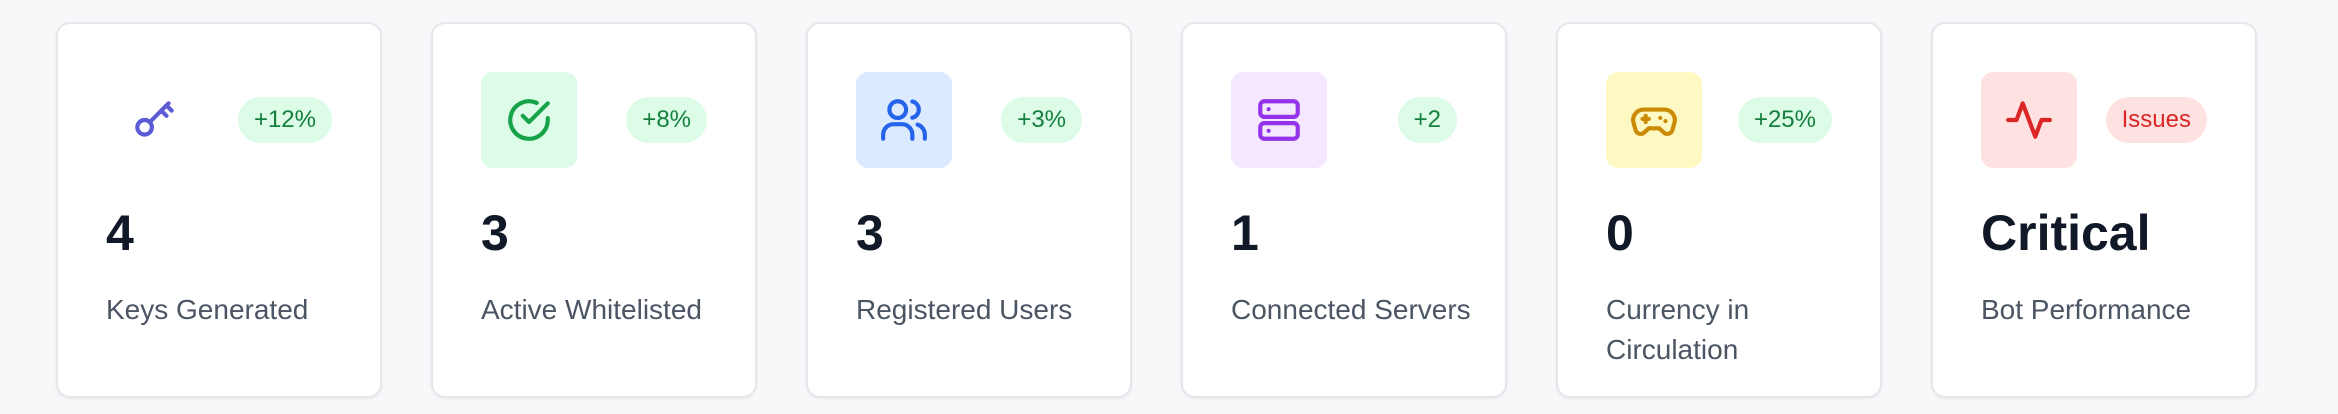 This screenshot has width=2338, height=414. Describe the element at coordinates (591, 309) in the screenshot. I see `stat-label: Active Whitelisted` at that location.